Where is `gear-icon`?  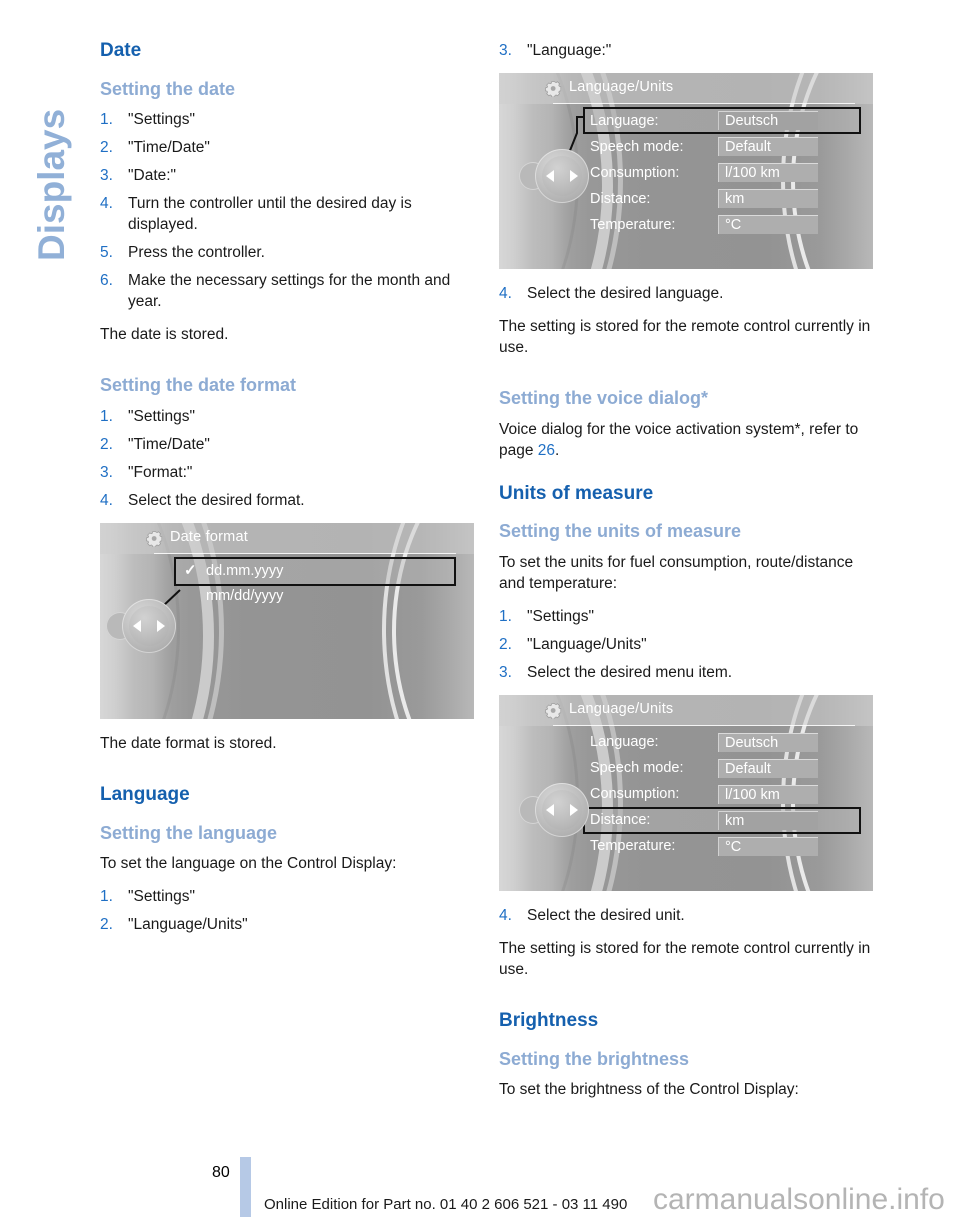 gear-icon is located at coordinates (553, 711).